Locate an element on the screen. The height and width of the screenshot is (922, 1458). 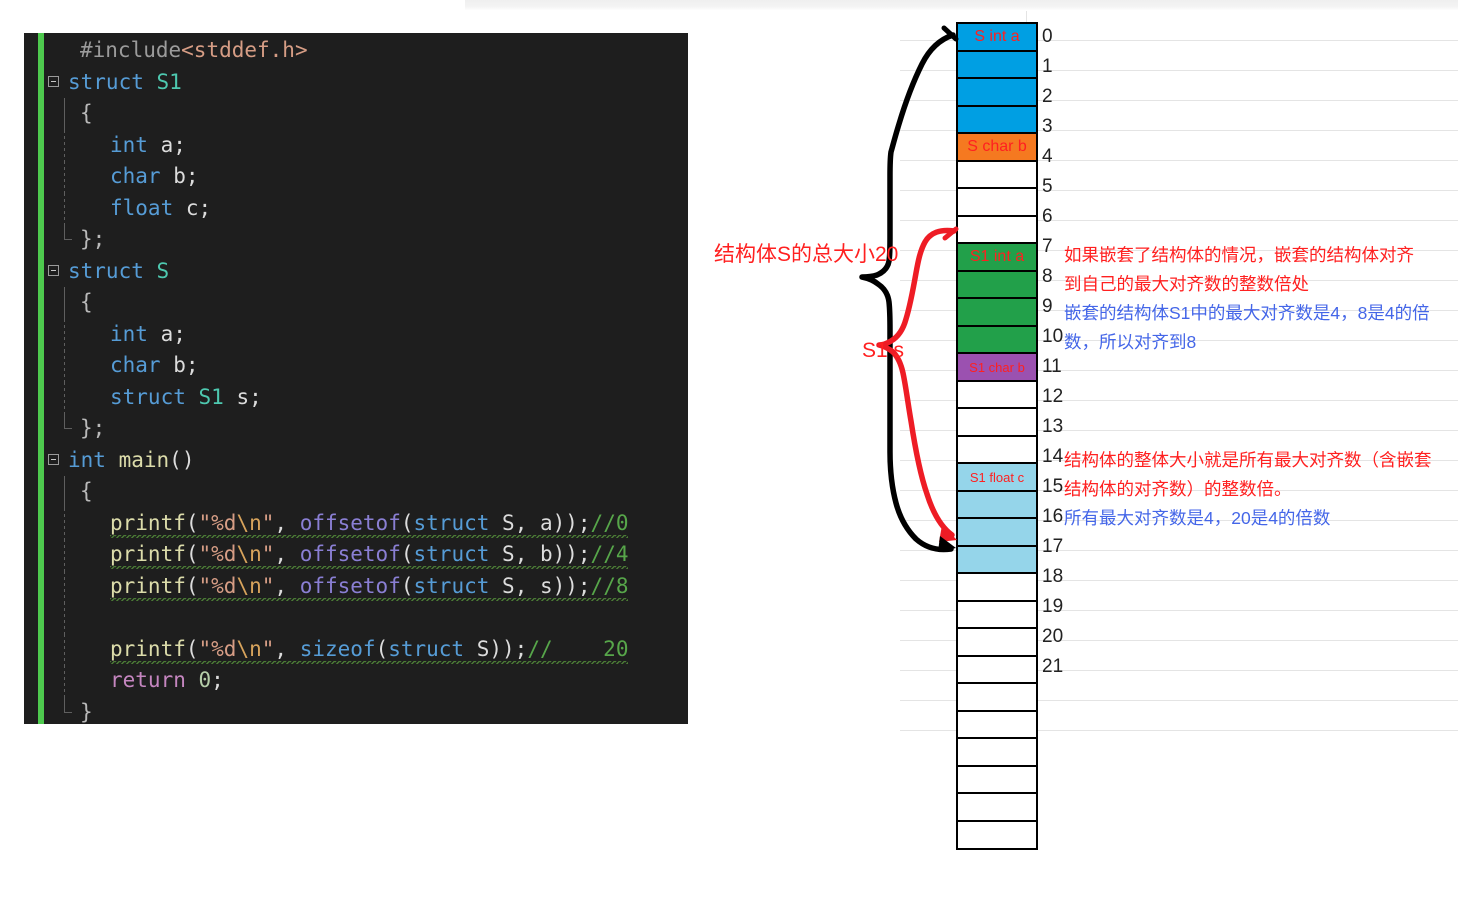
memory-offset-index: 13 is located at coordinates (1053, 426).